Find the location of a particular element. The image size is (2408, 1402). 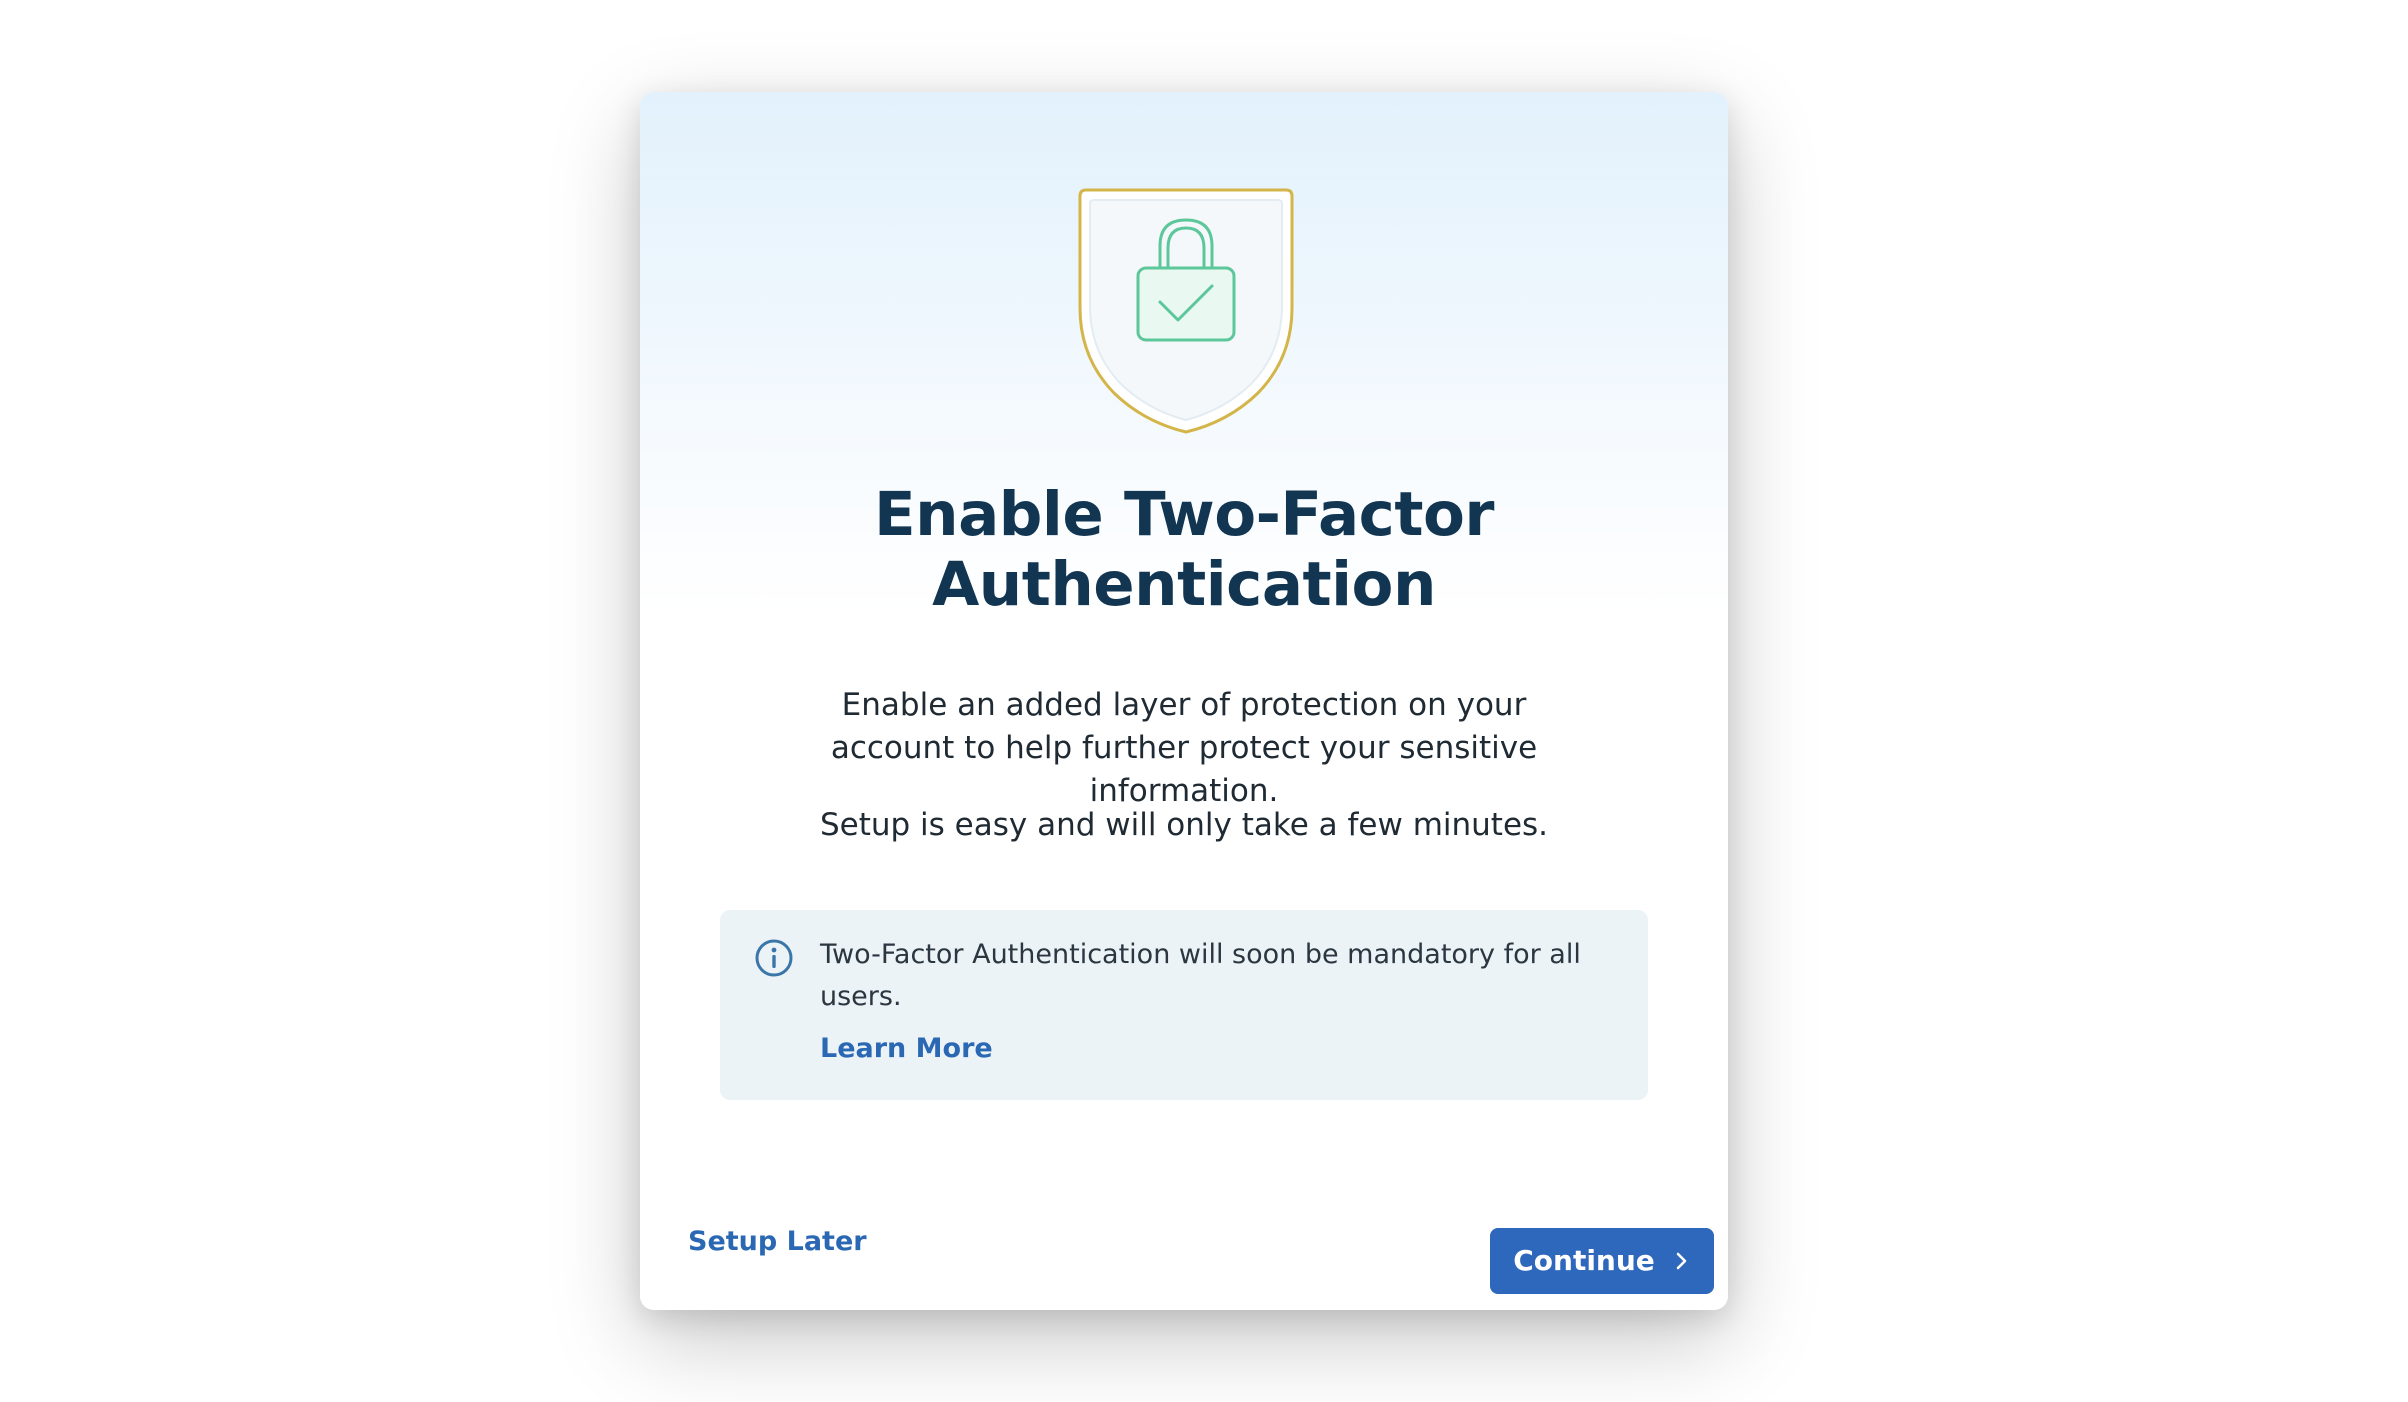

continue-label: Continue is located at coordinates (1584, 1260).